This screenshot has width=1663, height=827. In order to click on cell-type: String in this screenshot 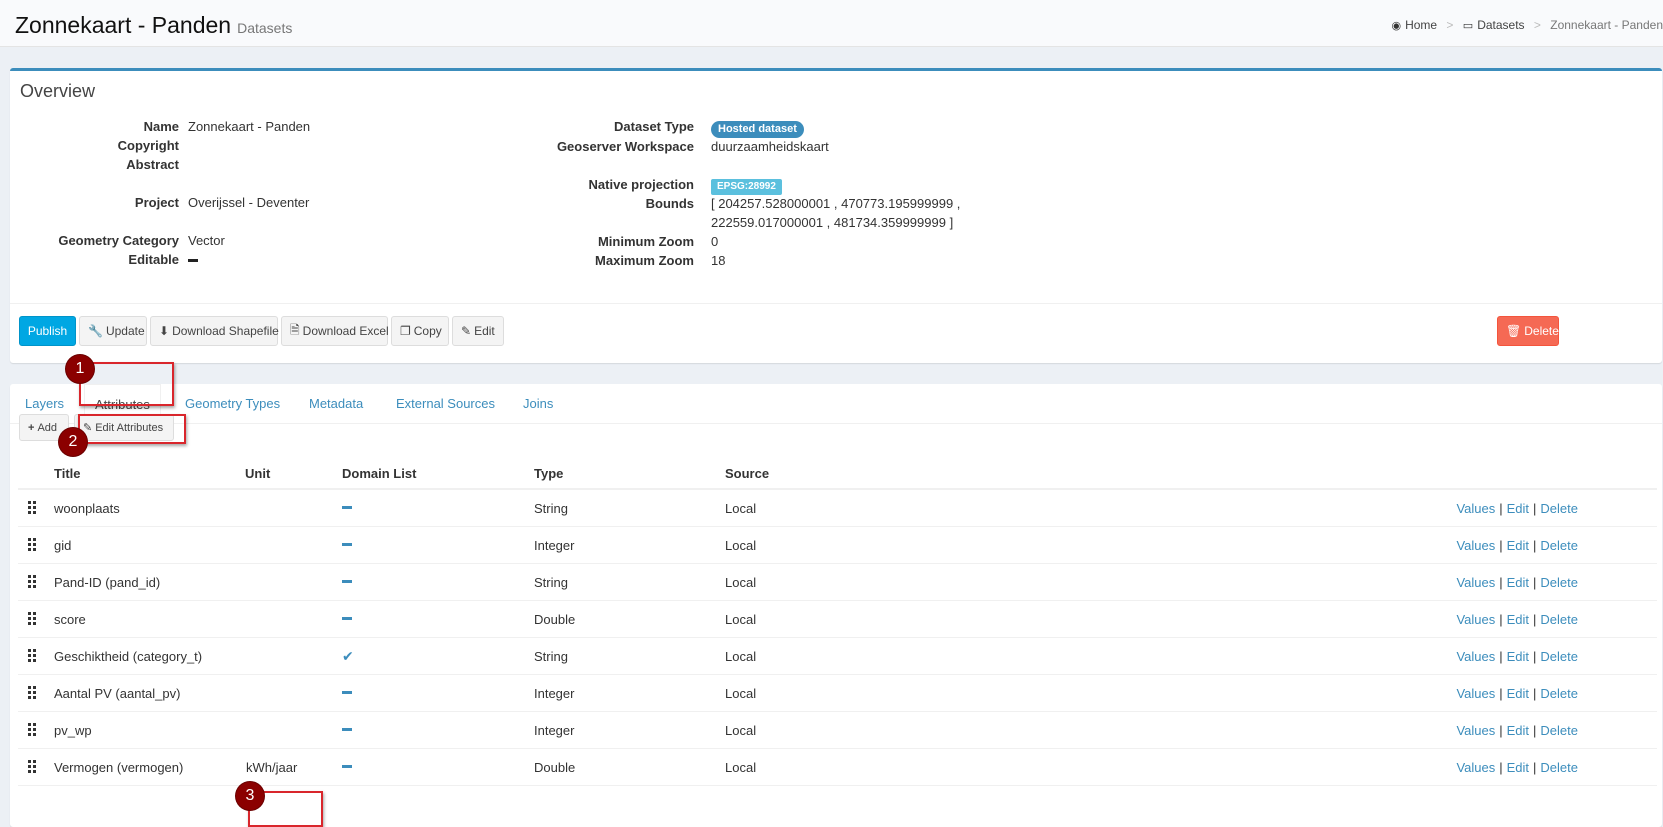, I will do `click(551, 582)`.